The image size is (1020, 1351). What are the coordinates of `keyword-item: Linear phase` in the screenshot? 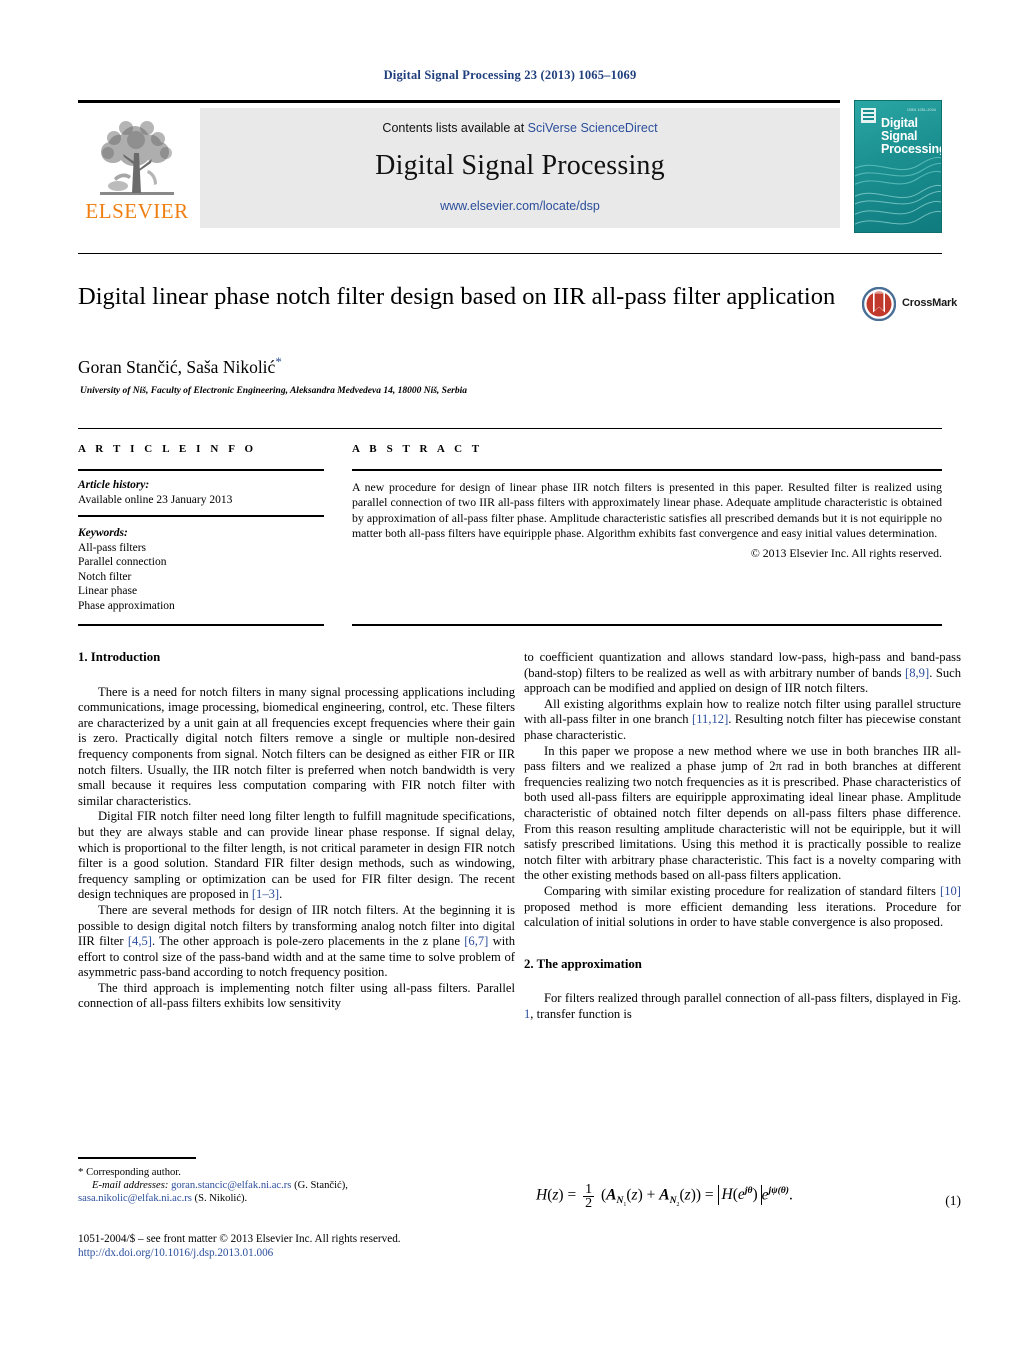 It's located at (108, 591).